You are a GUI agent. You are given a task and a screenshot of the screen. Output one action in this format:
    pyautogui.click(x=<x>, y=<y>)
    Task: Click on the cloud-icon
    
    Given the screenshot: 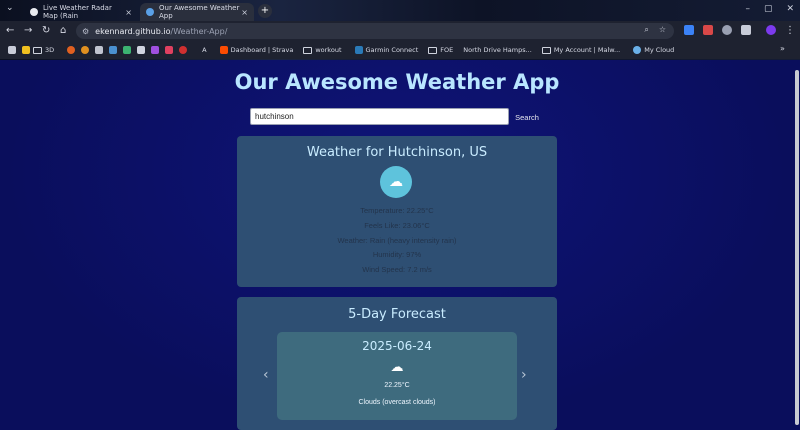 What is the action you would take?
    pyautogui.click(x=637, y=50)
    